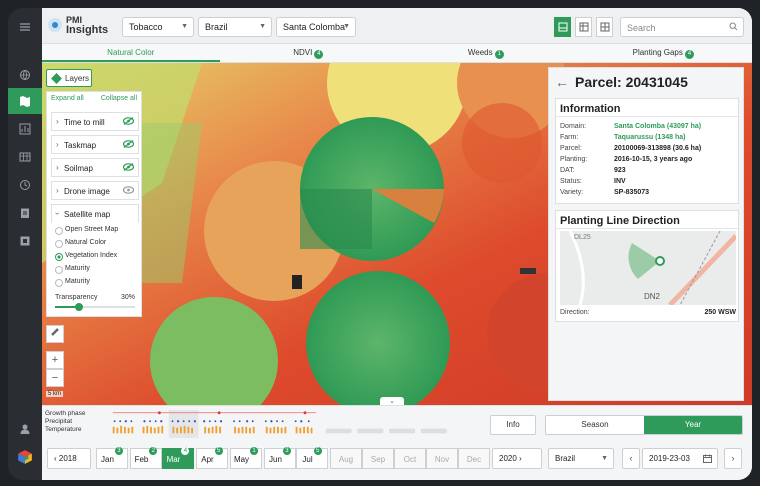  I want to click on radio-vegetation-index: Vegetation Index, so click(86, 256).